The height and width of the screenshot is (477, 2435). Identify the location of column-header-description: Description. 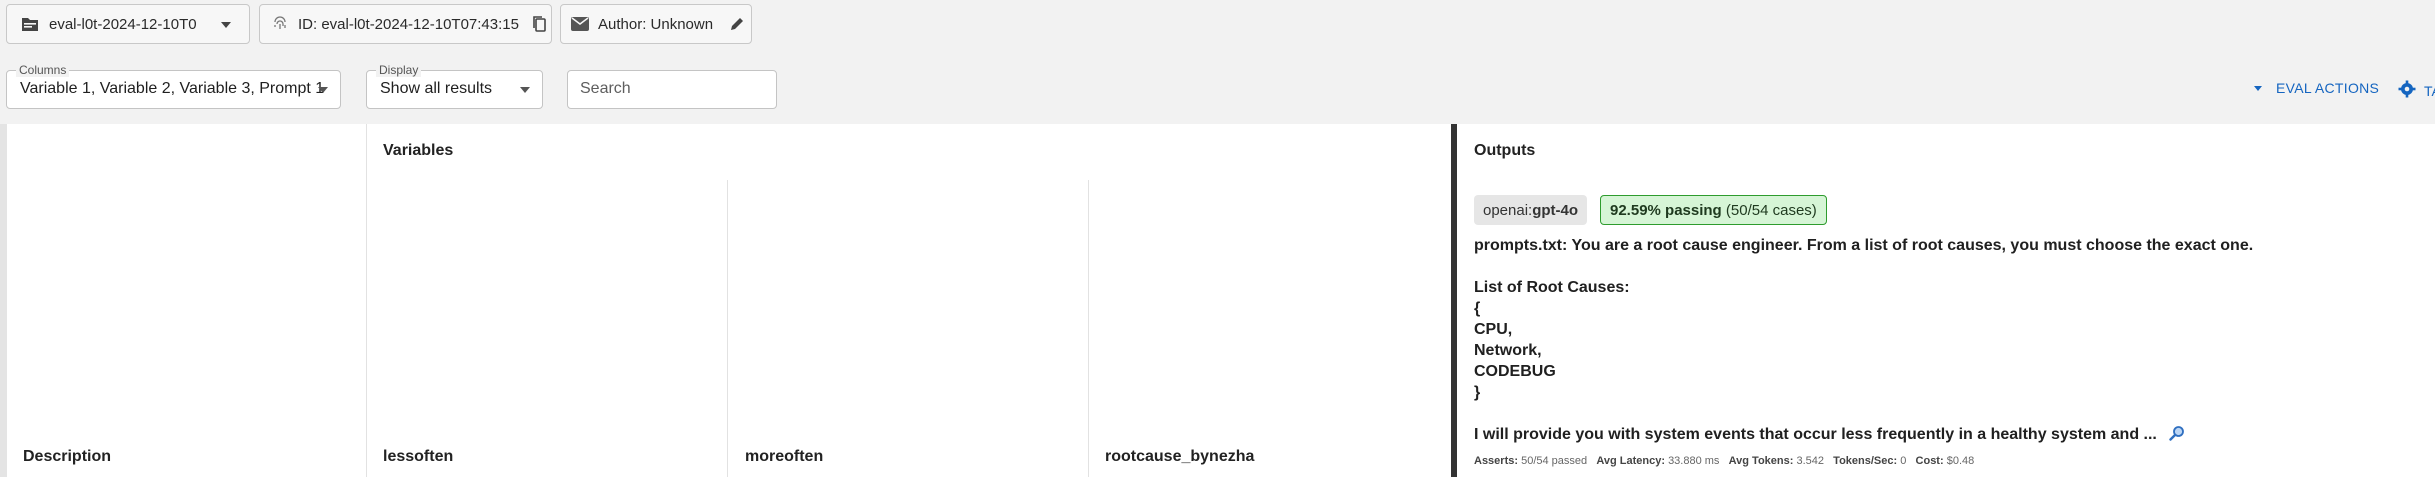
(67, 457).